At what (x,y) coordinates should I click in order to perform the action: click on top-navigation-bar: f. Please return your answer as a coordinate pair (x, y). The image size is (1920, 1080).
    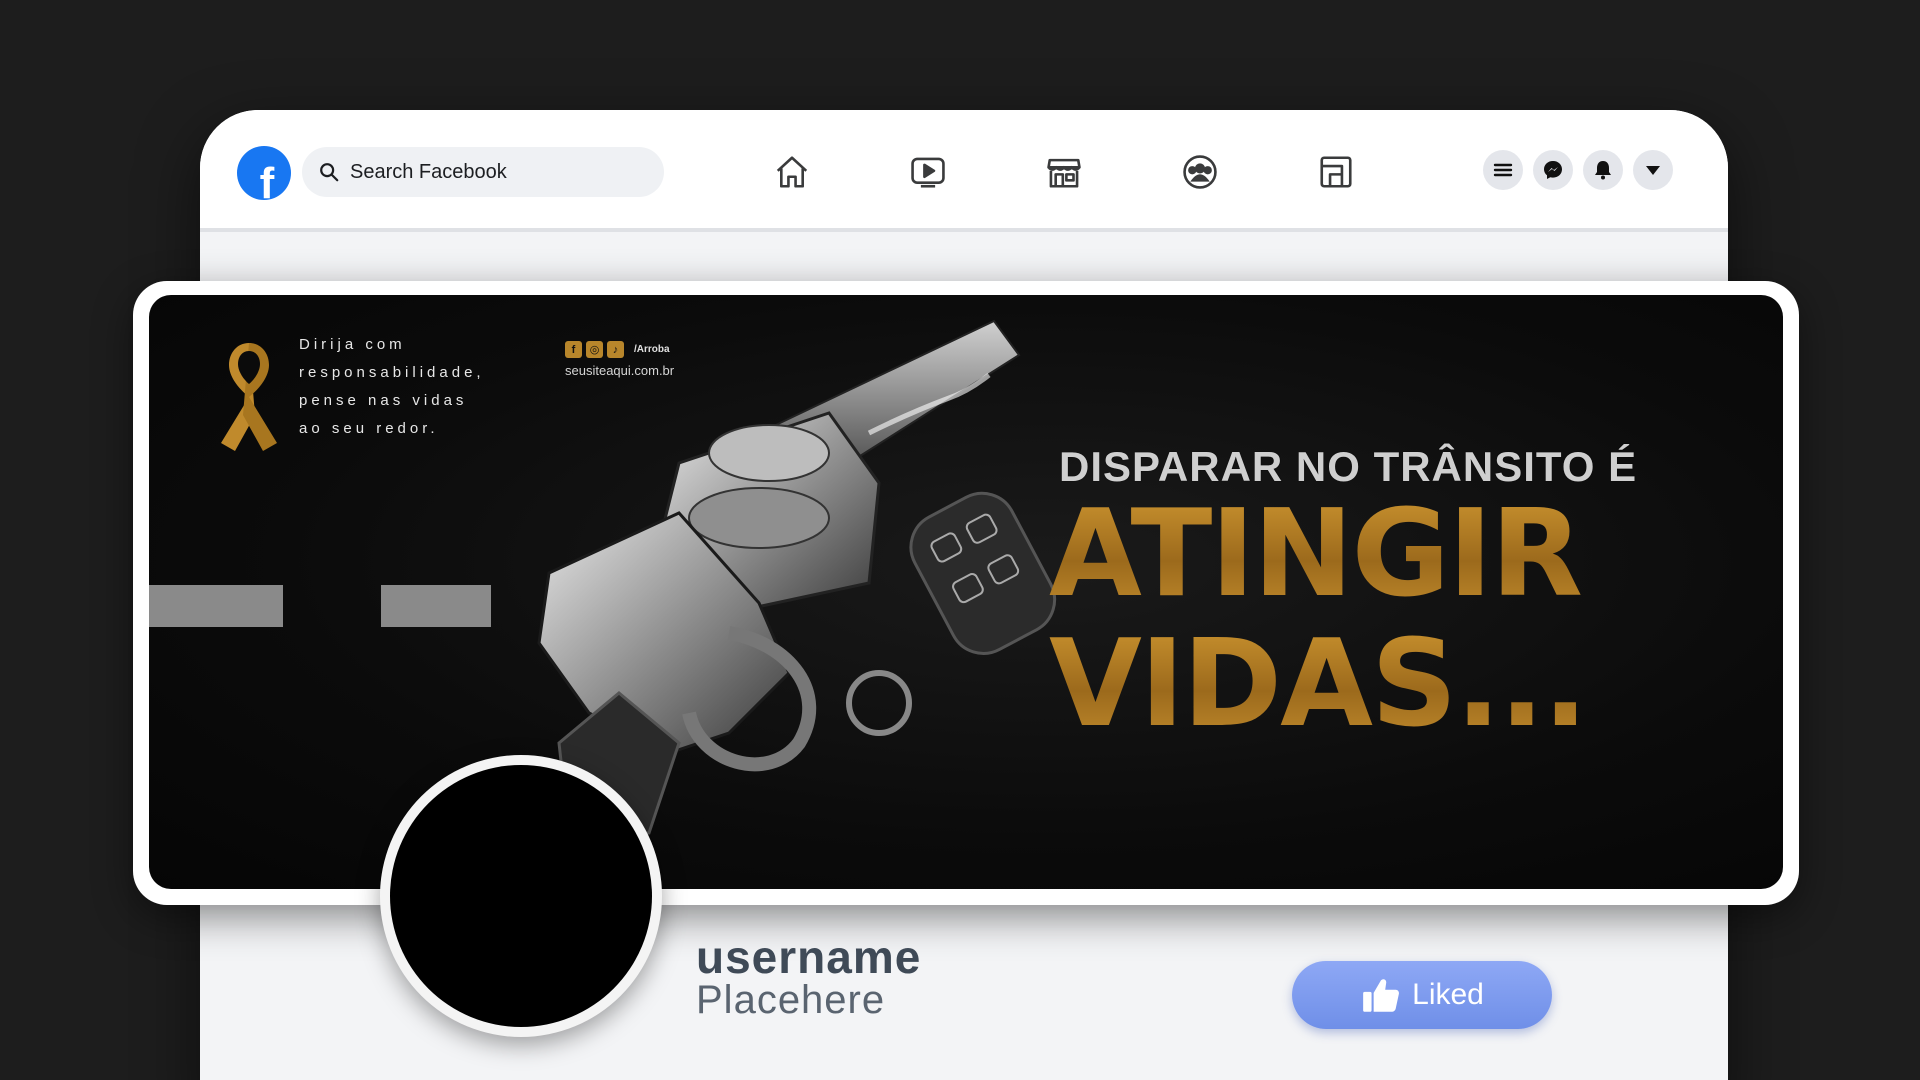
    Looking at the image, I should click on (964, 171).